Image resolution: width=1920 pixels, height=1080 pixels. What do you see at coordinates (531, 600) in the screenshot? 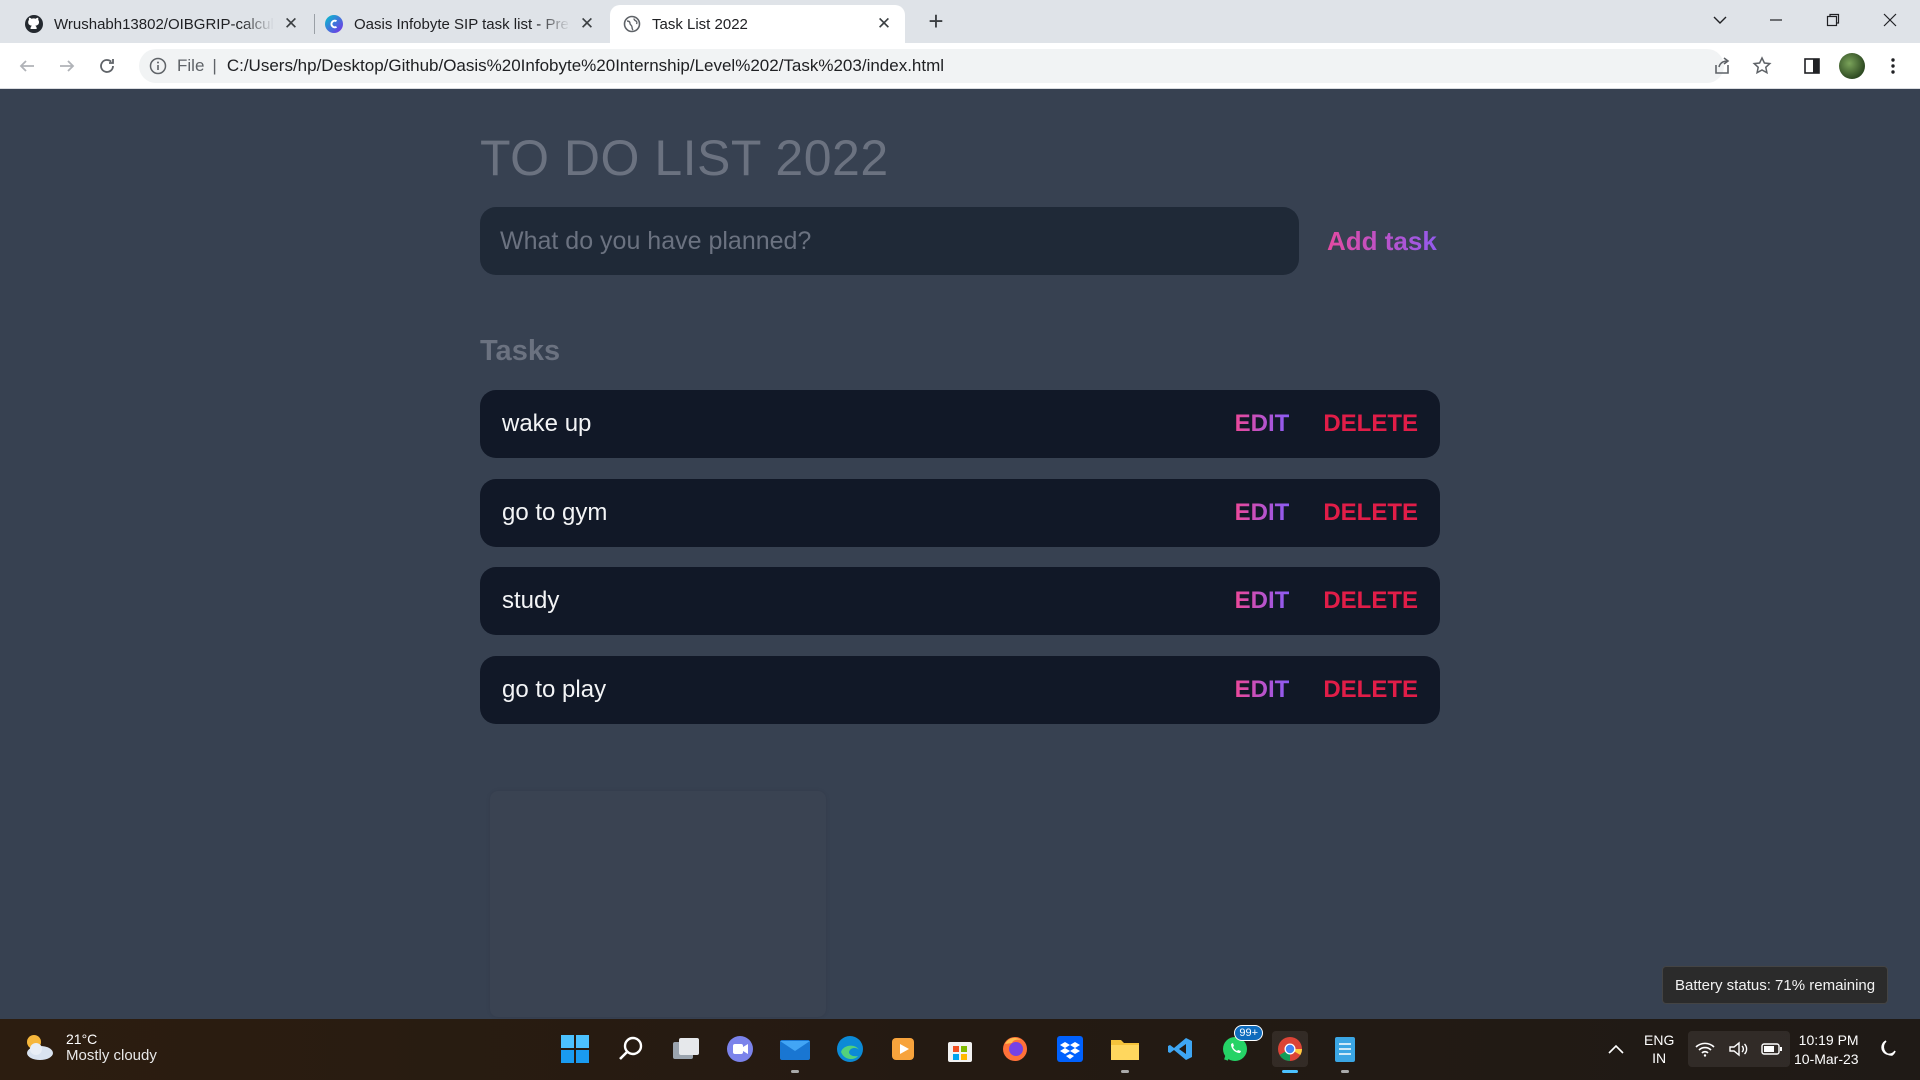
I see `task-text: study` at bounding box center [531, 600].